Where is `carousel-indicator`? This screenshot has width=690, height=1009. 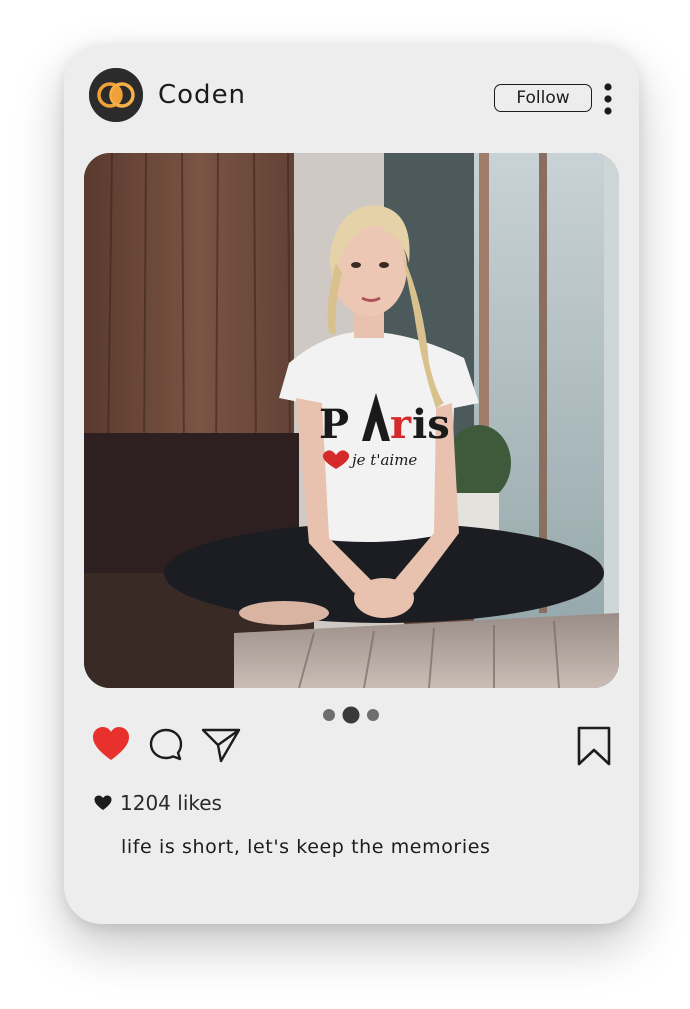
carousel-indicator is located at coordinates (352, 715).